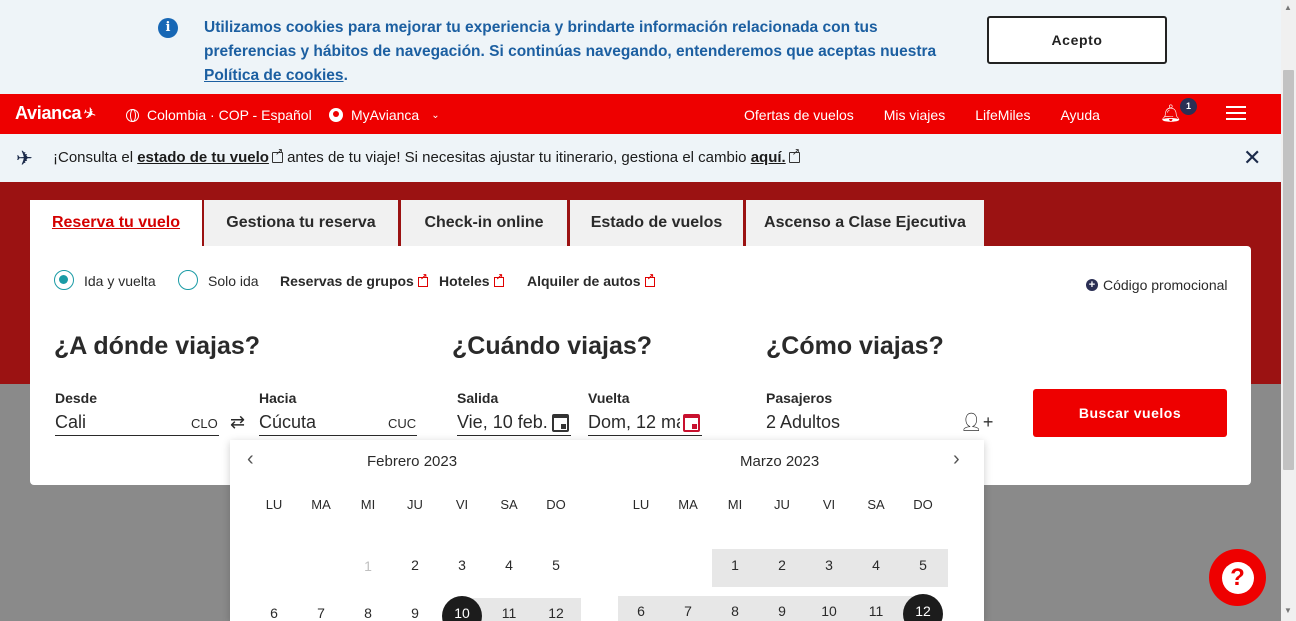  What do you see at coordinates (76, 398) in the screenshot?
I see `from-label: Desde` at bounding box center [76, 398].